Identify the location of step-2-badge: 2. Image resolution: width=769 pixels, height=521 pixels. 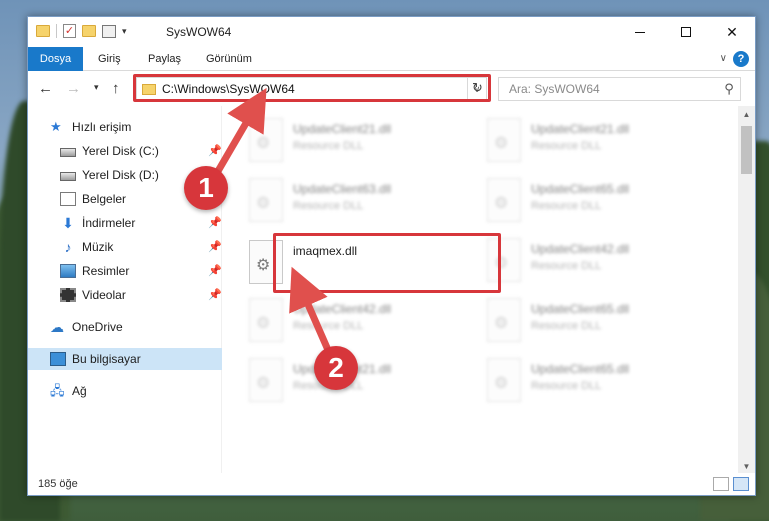
(336, 368).